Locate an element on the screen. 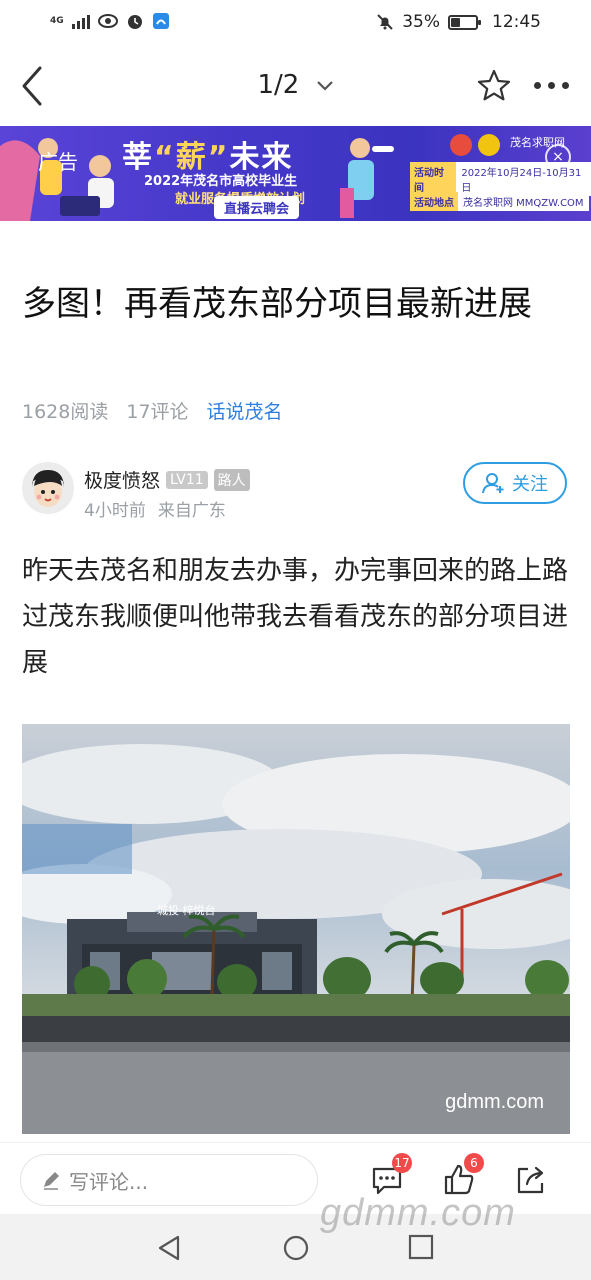 The width and height of the screenshot is (591, 1280). network-type: 4G is located at coordinates (57, 21).